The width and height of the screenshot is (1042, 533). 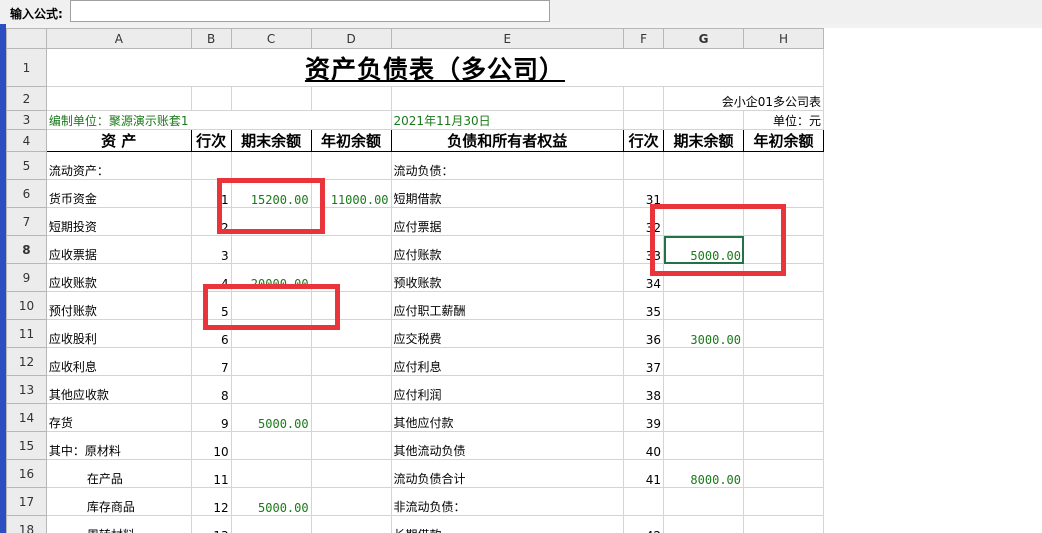 I want to click on header-closing-balance: 期末余额, so click(x=271, y=140).